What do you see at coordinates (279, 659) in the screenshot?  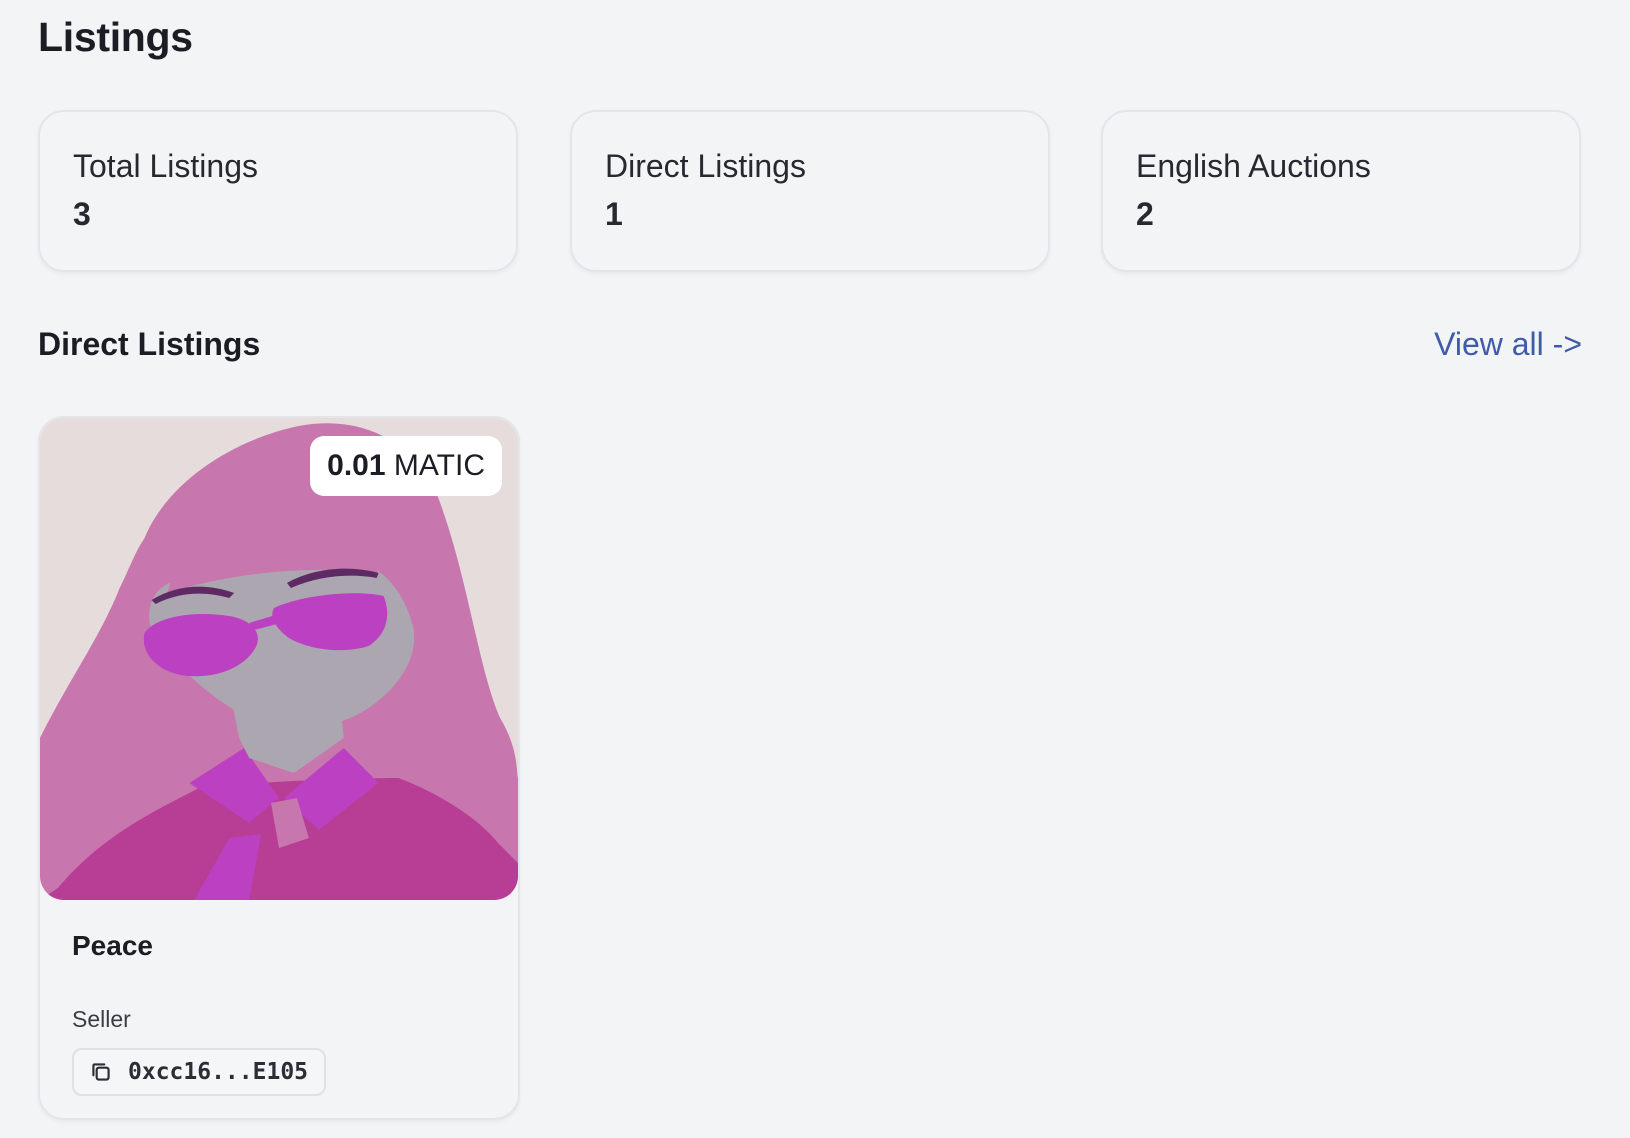 I see `listing-image: 0.01 MATIC` at bounding box center [279, 659].